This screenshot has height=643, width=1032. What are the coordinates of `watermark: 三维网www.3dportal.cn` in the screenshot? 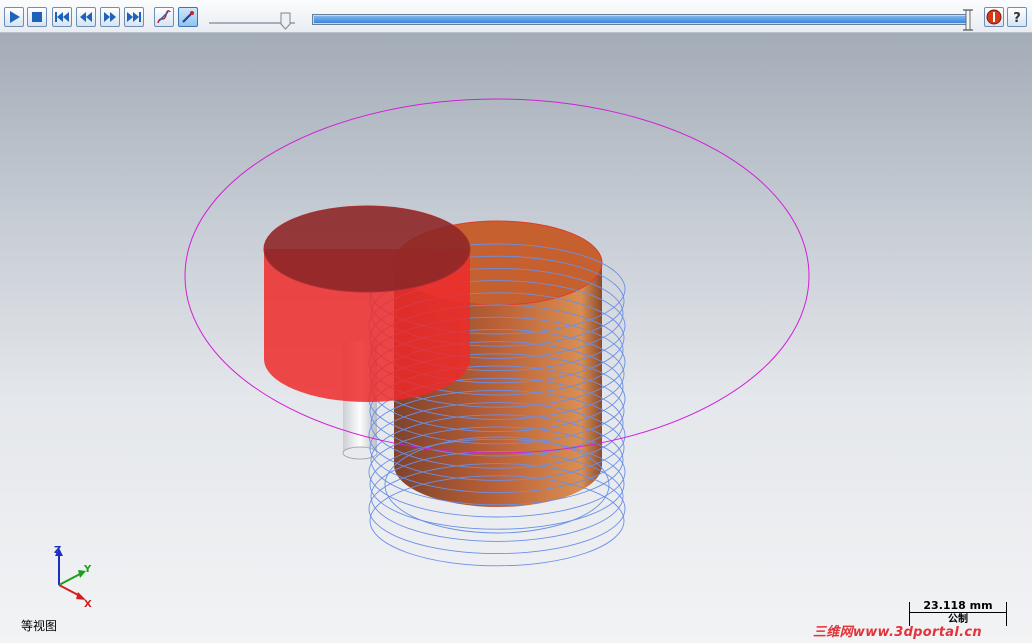 It's located at (897, 632).